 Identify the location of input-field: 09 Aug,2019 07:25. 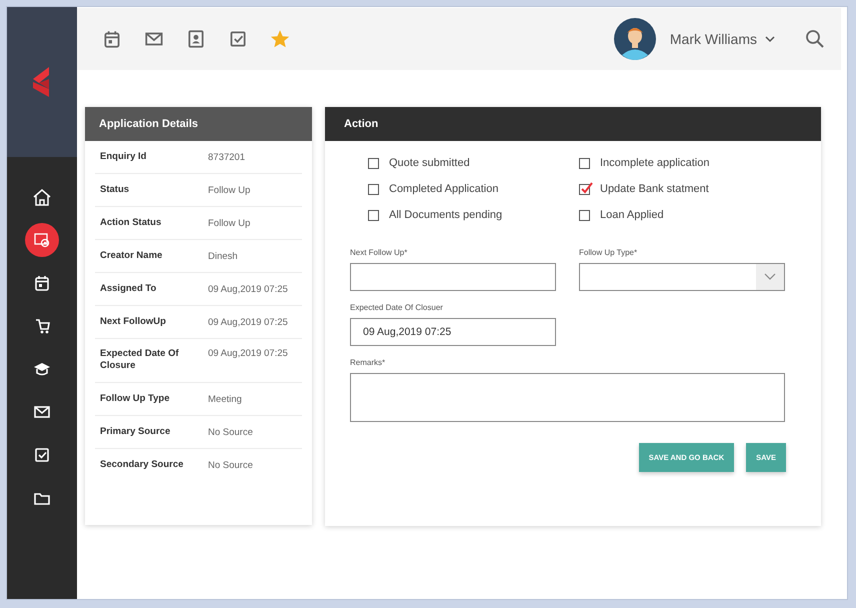
(453, 332).